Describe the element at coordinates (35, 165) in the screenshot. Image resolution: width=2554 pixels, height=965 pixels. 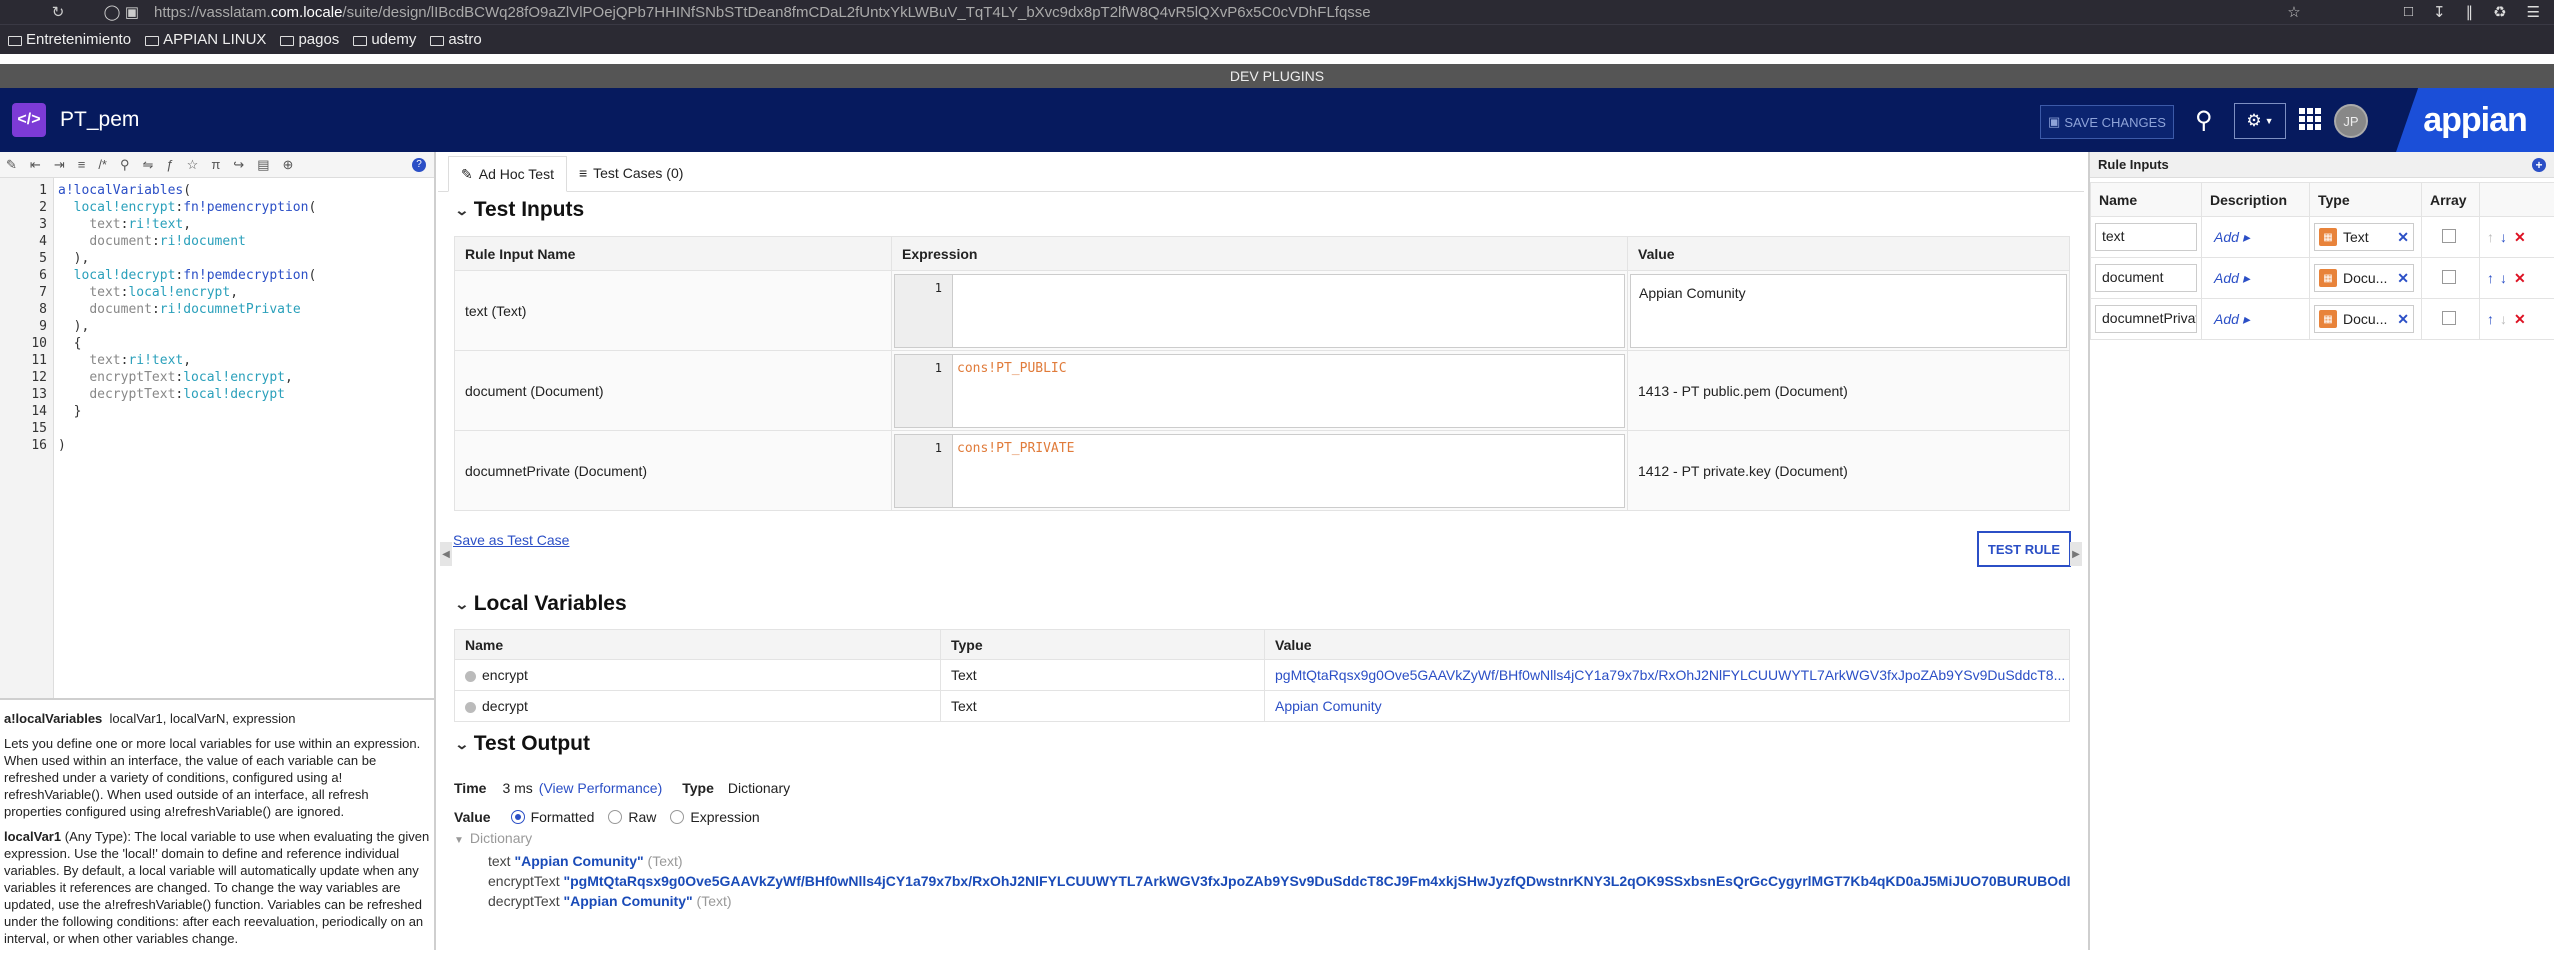
I see `outdent-icon: ⇤` at that location.